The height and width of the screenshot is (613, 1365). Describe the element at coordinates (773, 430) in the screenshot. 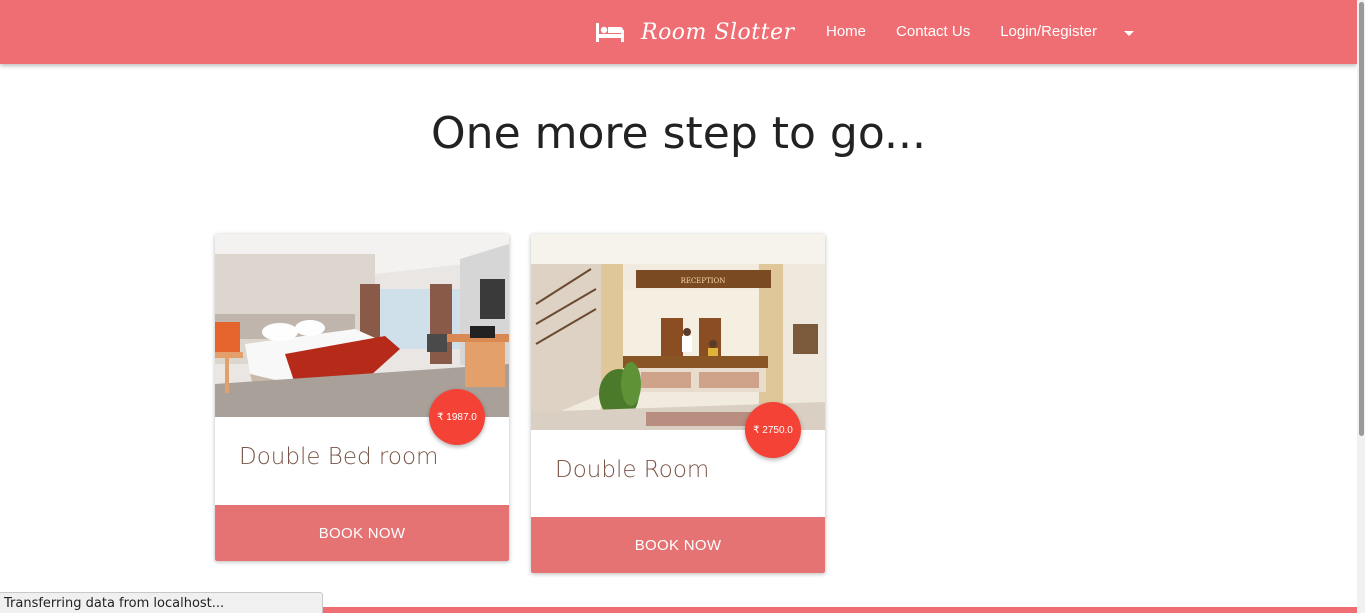

I see `price-badge: ₹ 2750.0` at that location.